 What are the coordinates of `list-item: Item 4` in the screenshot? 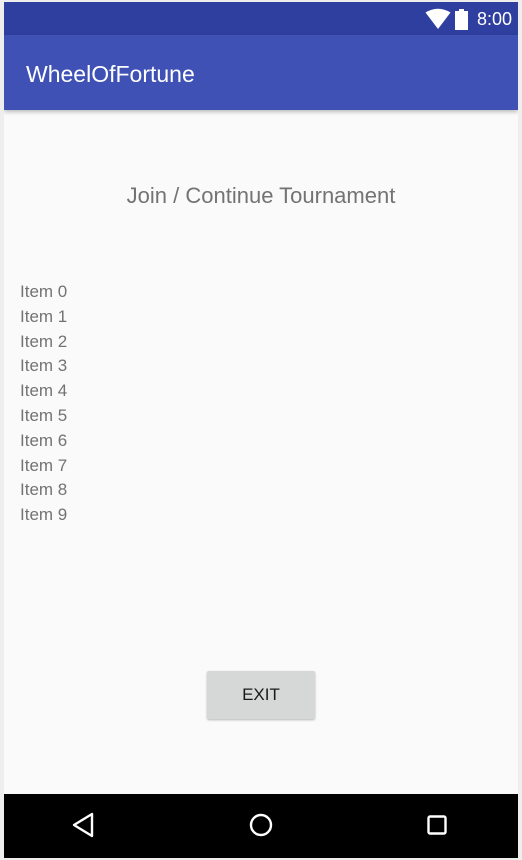 It's located at (43, 391).